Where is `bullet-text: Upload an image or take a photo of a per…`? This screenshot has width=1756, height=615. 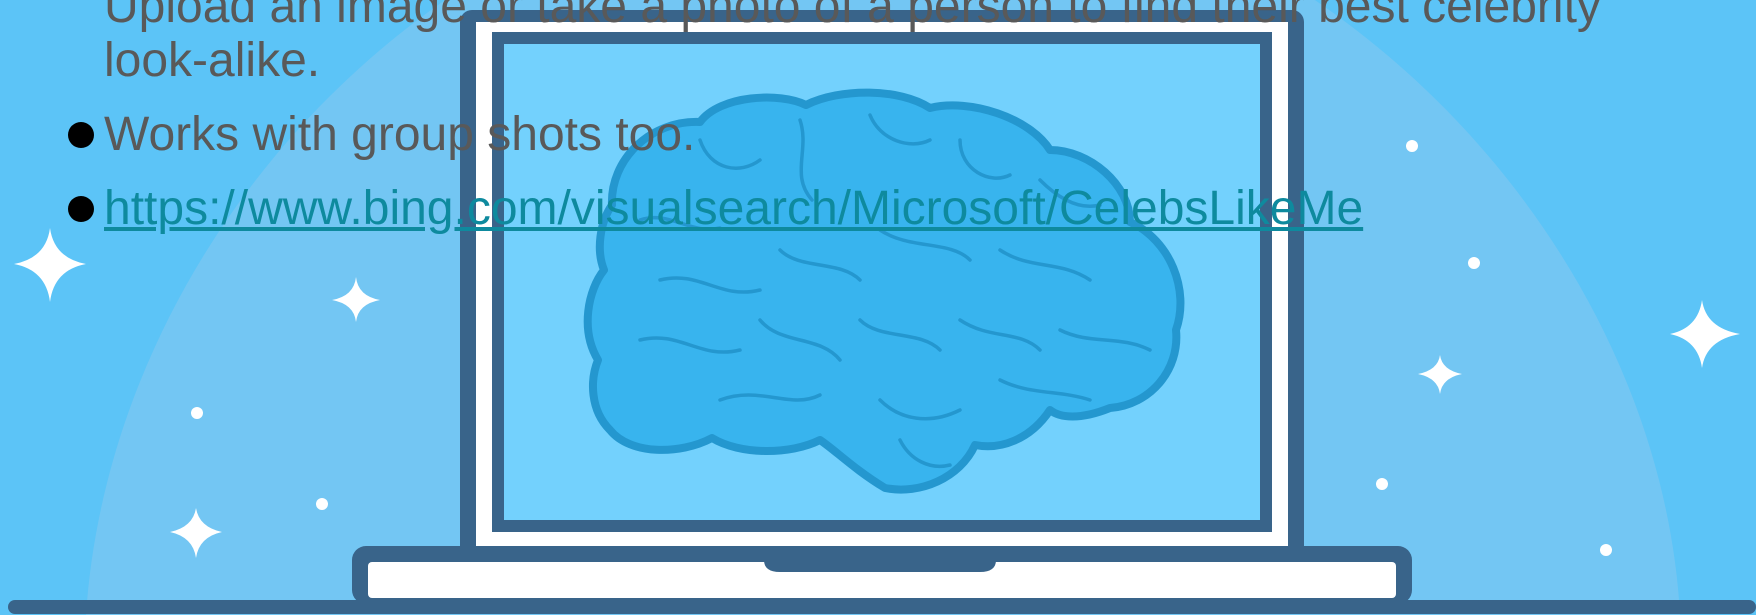
bullet-text: Upload an image or take a photo of a per… is located at coordinates (852, 43).